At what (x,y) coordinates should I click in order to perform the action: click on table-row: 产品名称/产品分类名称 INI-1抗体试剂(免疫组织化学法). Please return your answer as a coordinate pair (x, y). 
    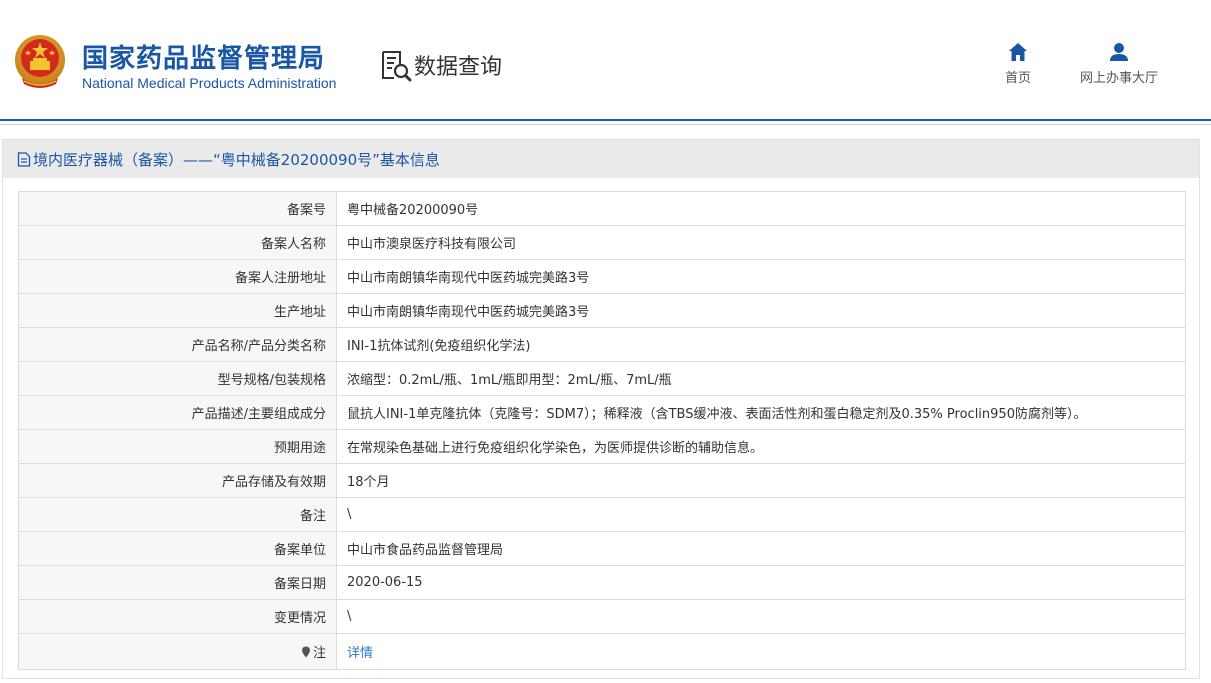
    Looking at the image, I should click on (602, 344).